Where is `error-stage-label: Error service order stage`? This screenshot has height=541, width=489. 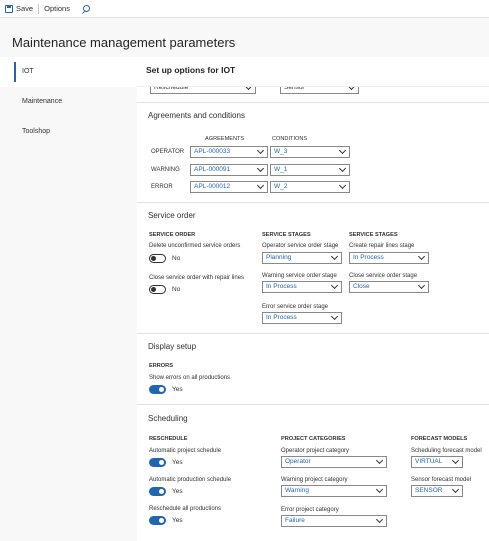 error-stage-label: Error service order stage is located at coordinates (295, 307).